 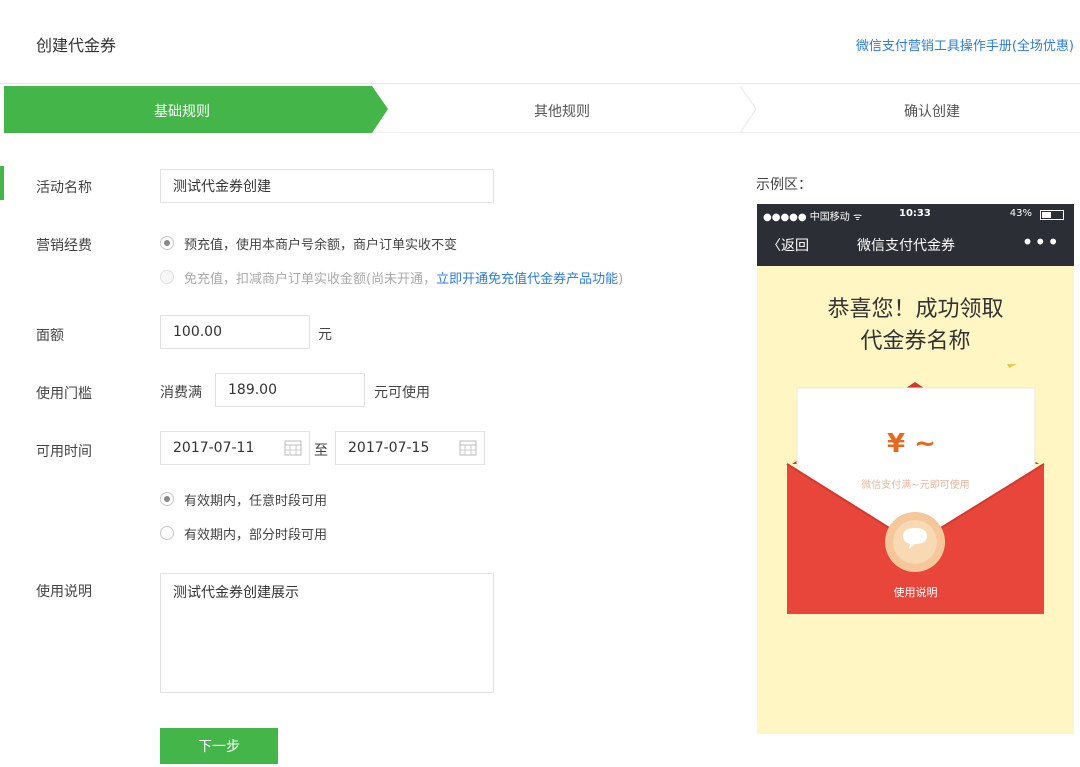 I want to click on face-value-unit: 元, so click(x=325, y=335).